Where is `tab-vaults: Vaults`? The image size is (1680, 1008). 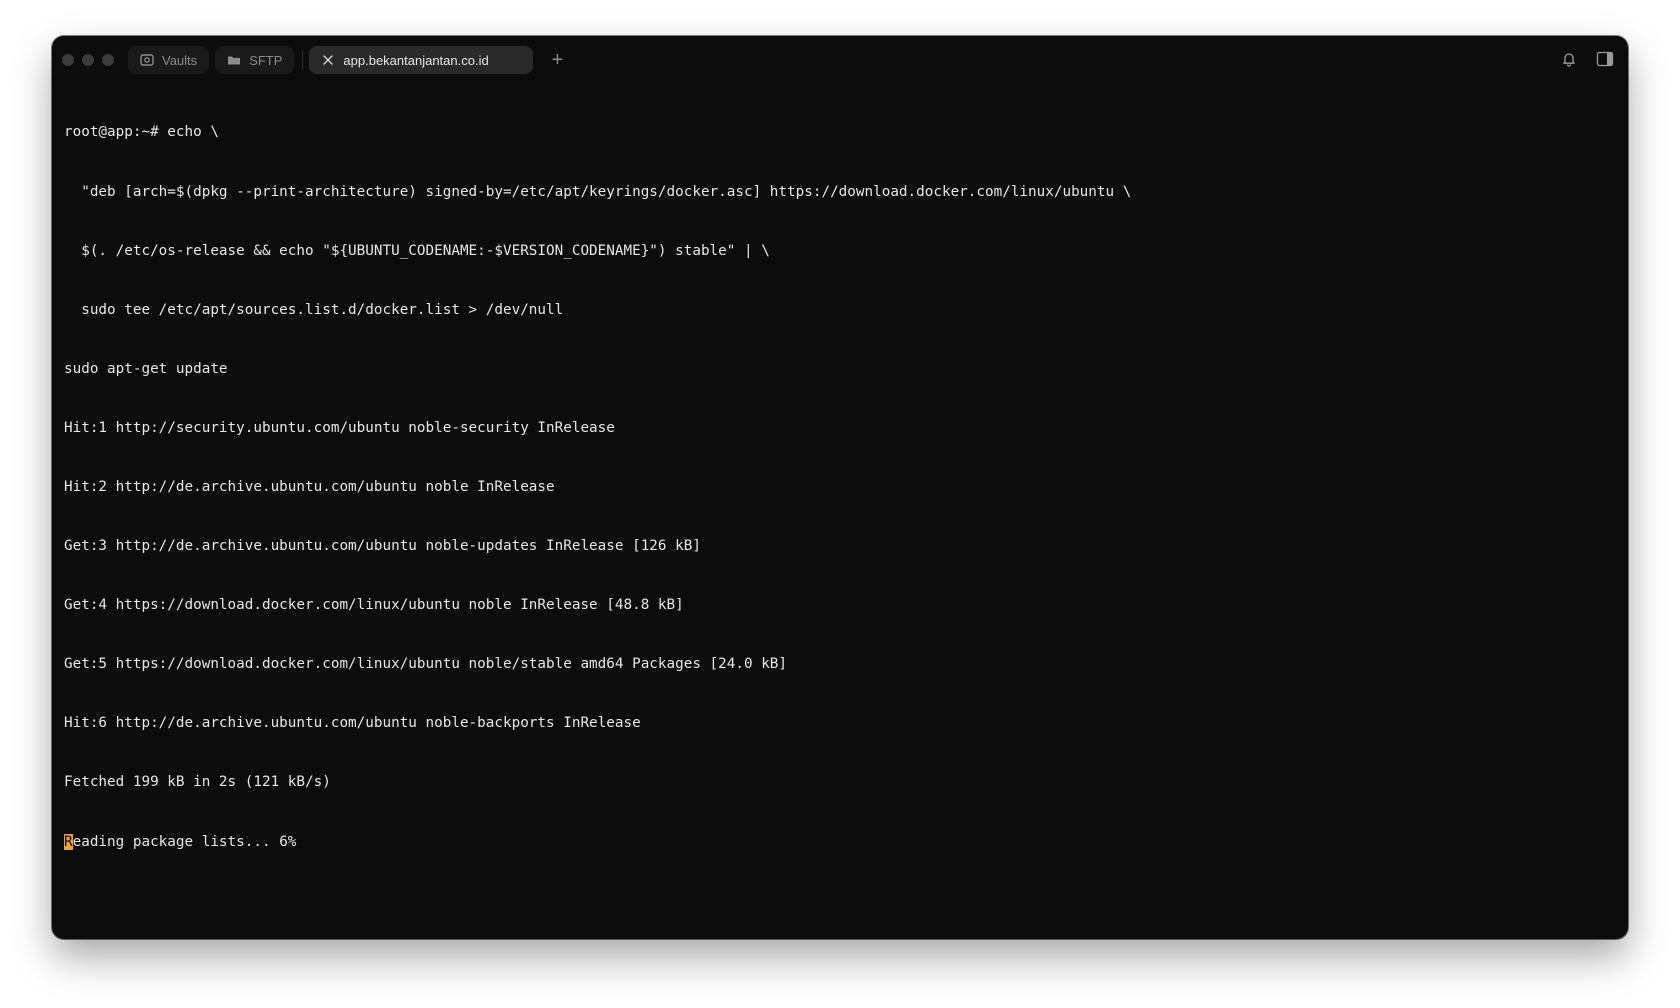
tab-vaults: Vaults is located at coordinates (169, 60).